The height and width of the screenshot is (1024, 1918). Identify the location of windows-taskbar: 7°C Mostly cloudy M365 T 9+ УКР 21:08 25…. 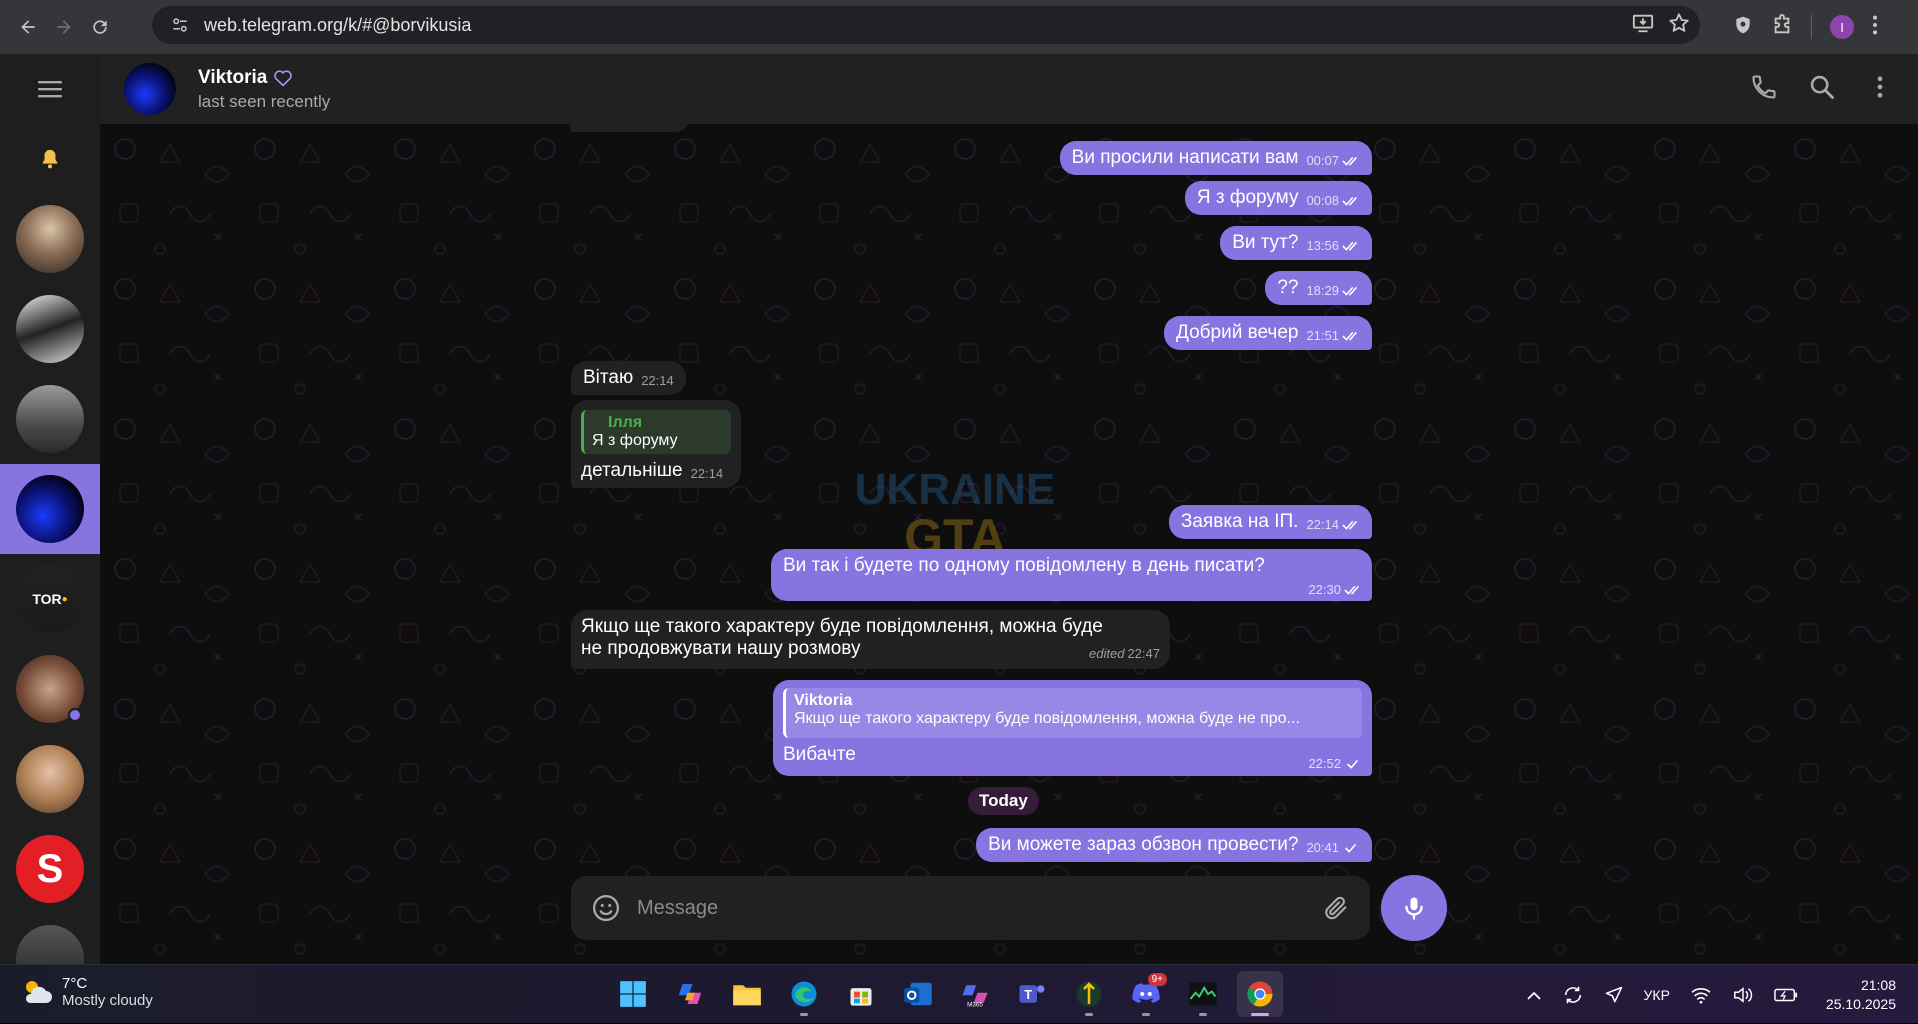
(959, 993).